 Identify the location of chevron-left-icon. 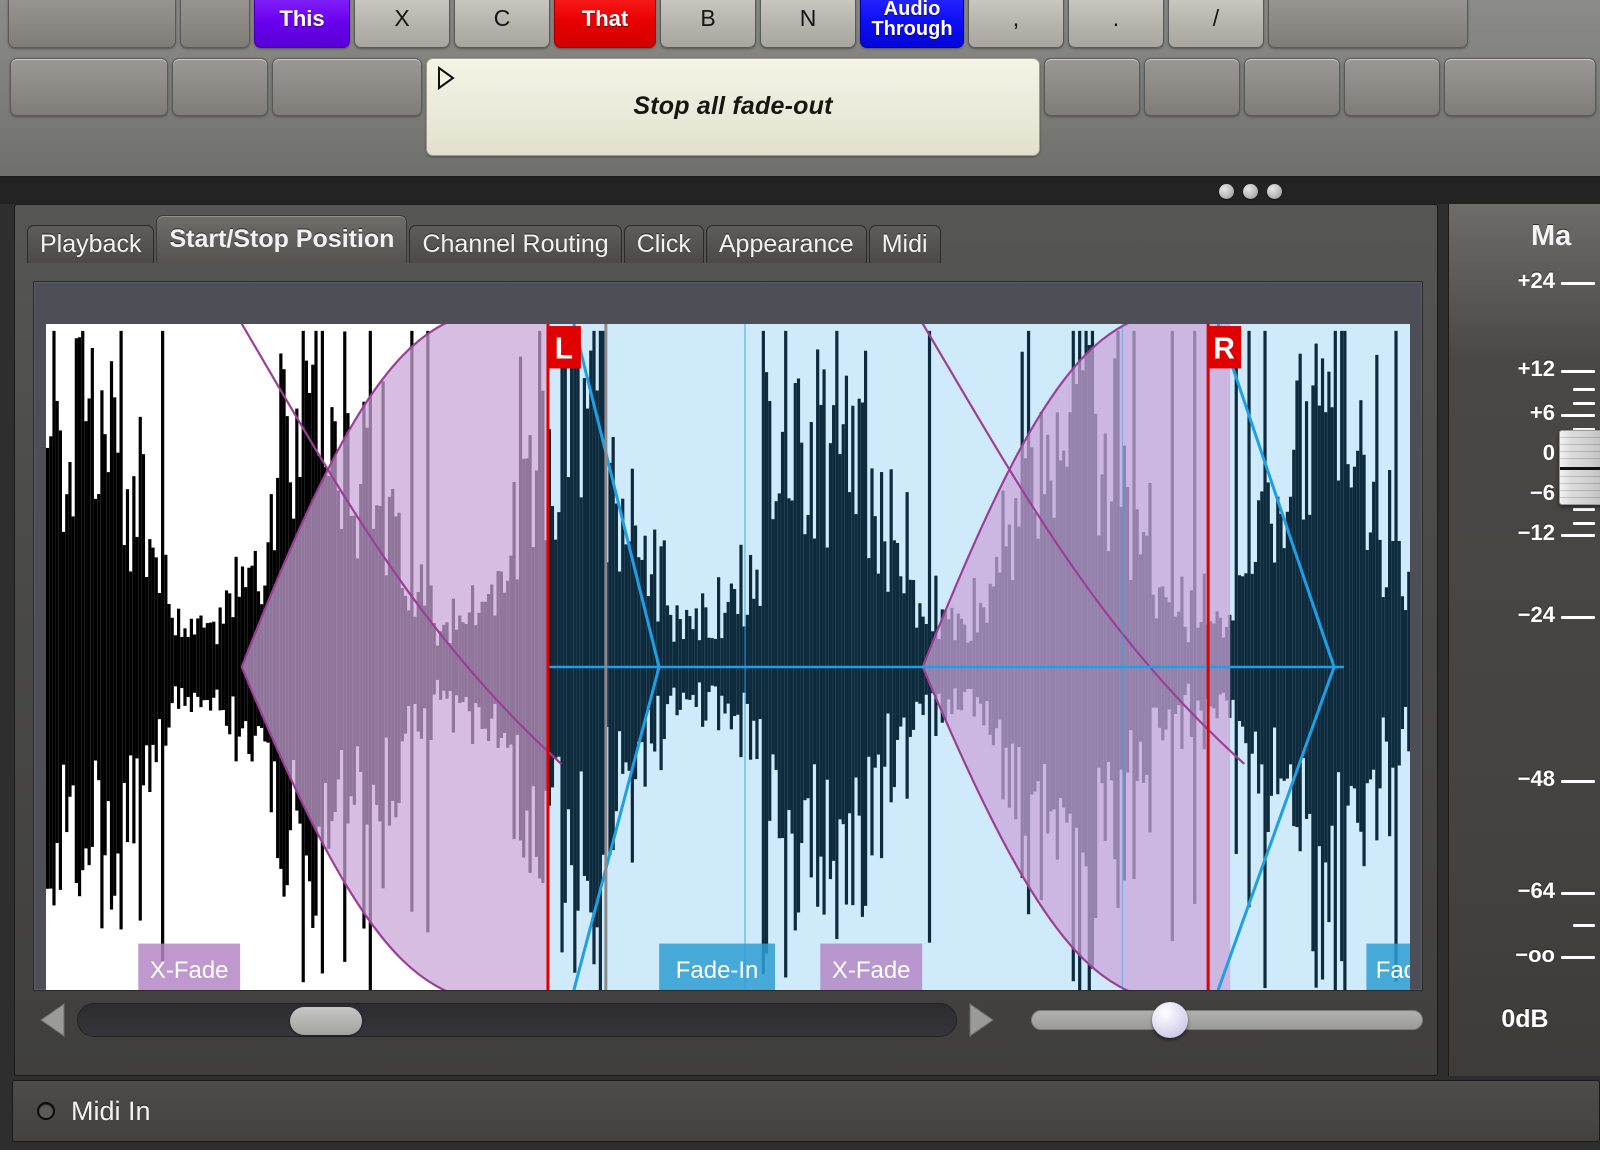
(52, 1020).